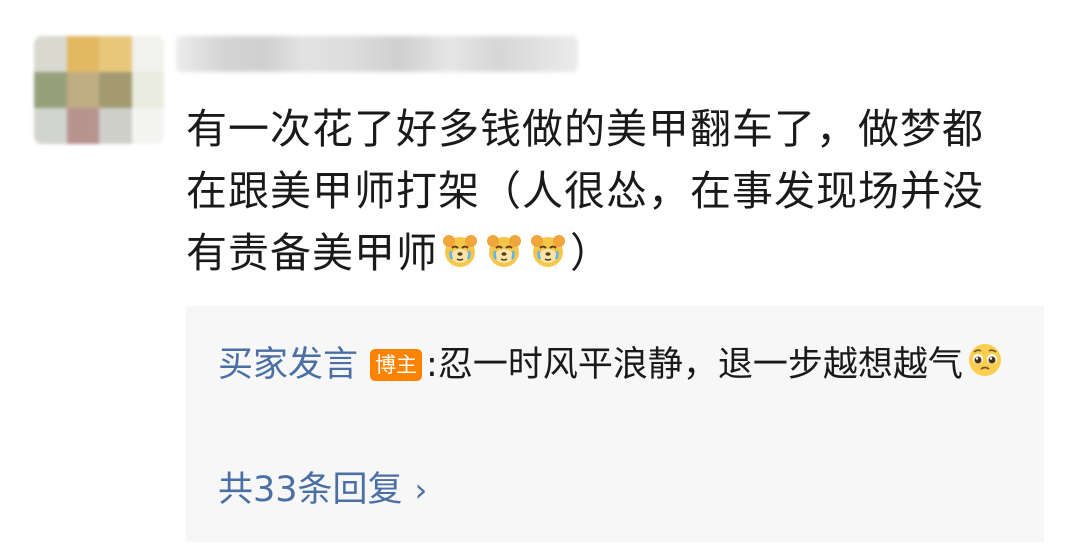 This screenshot has width=1080, height=552. Describe the element at coordinates (984, 360) in the screenshot. I see `pleading-face-emoji` at that location.